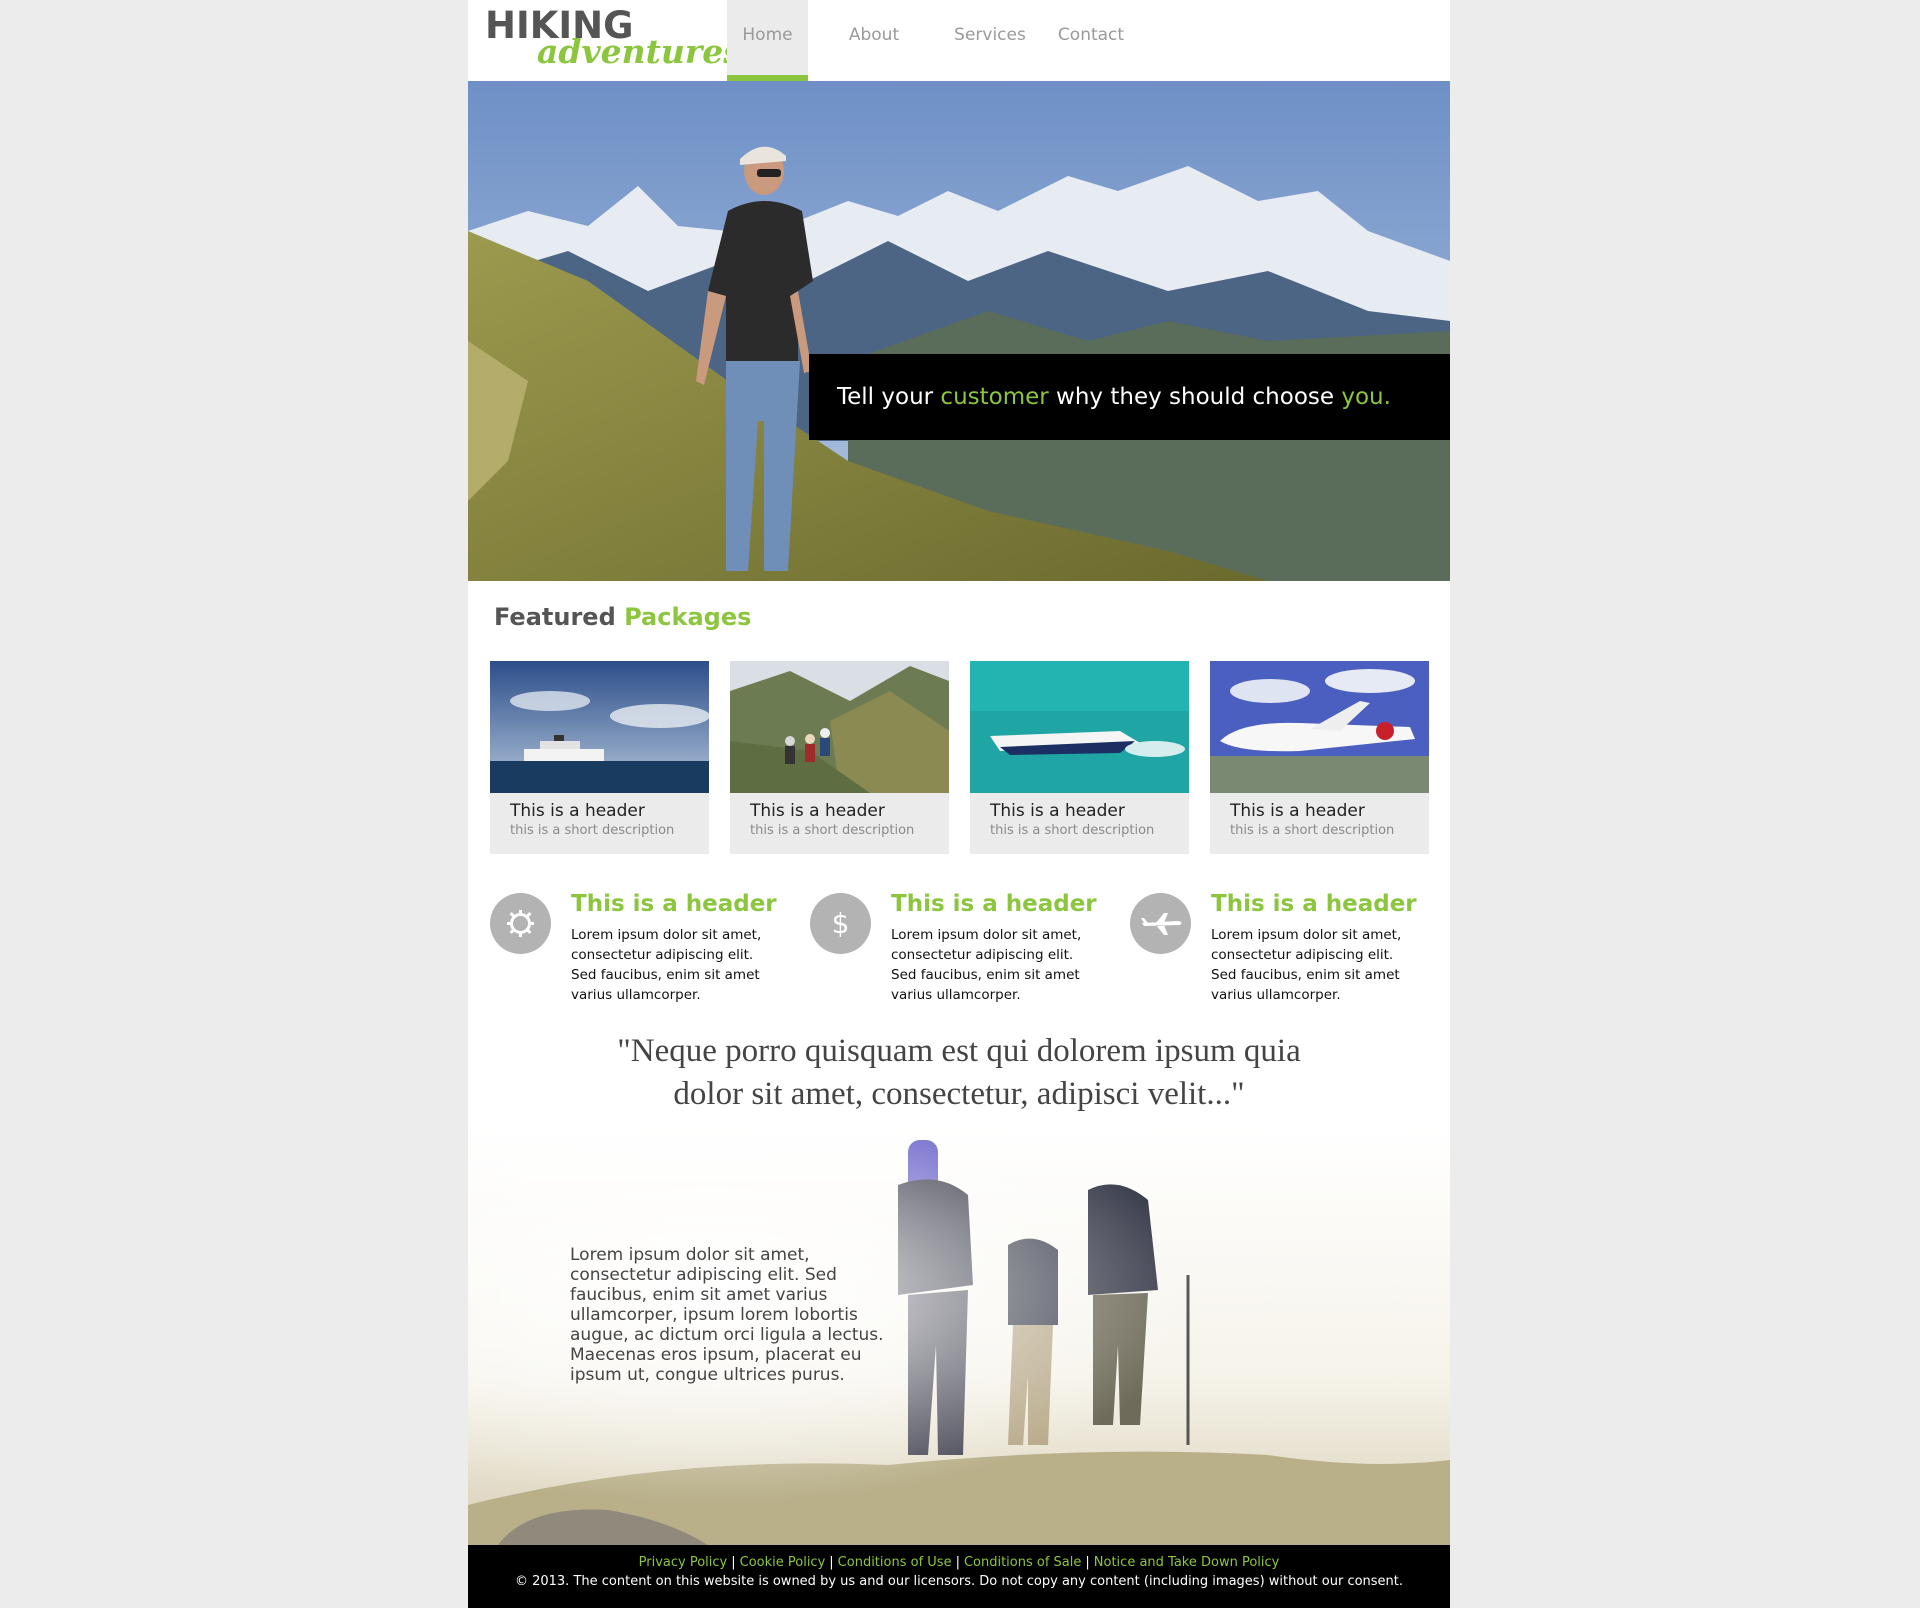 This screenshot has height=1608, width=1920. I want to click on notice-takedown-link: Notice and Take Down Policy, so click(1187, 1562).